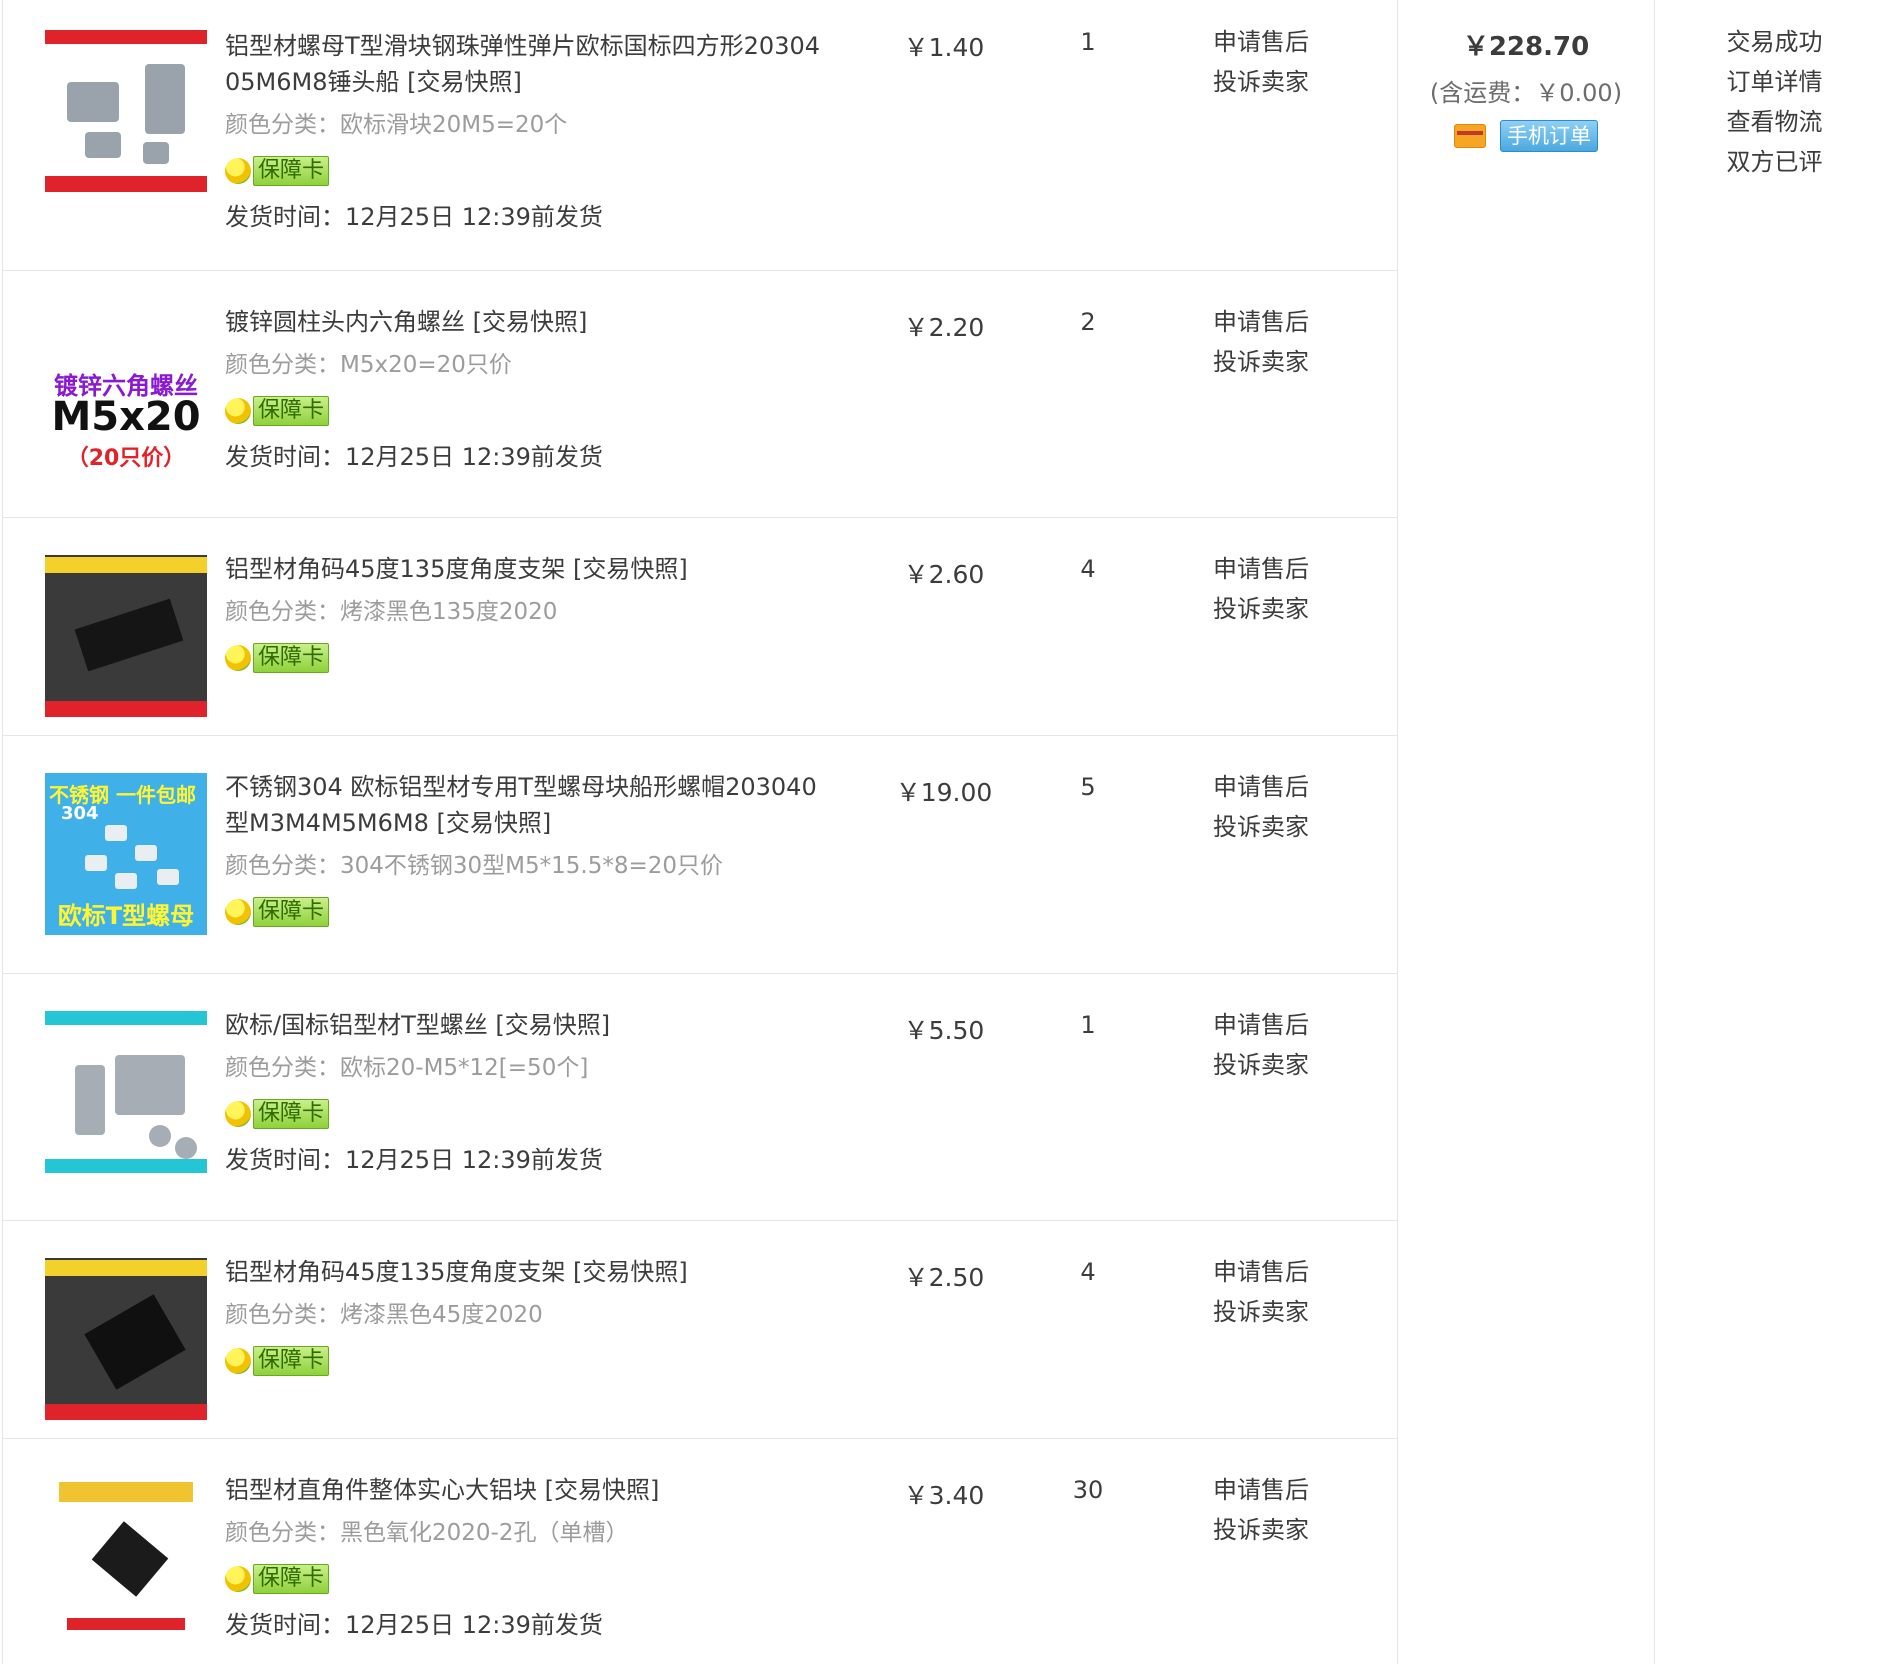 Image resolution: width=1894 pixels, height=1664 pixels. I want to click on sku-attribute: 颜色分类：欧标滑块20M5=20个, so click(396, 125).